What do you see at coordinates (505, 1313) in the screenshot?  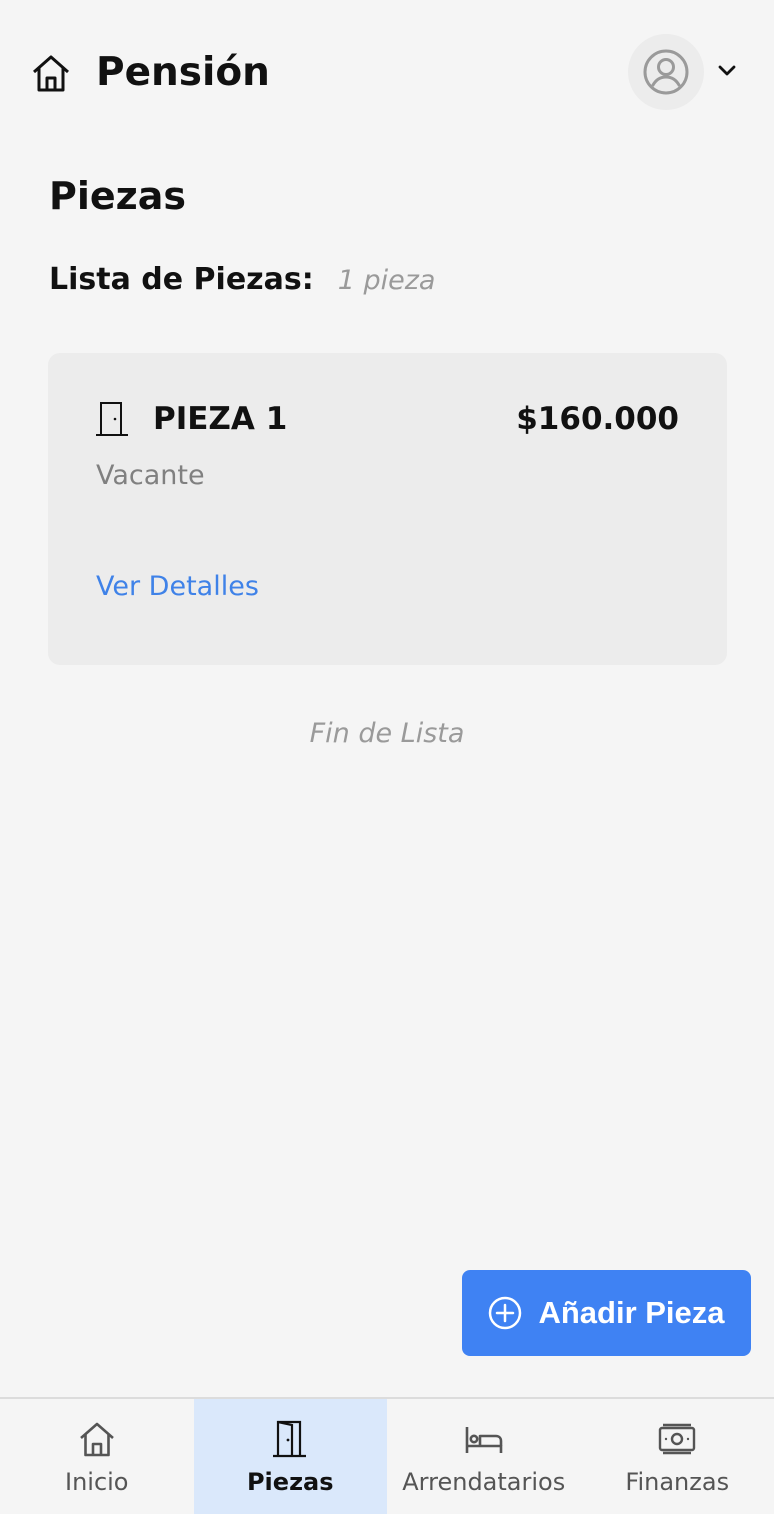 I see `plus-circle-icon` at bounding box center [505, 1313].